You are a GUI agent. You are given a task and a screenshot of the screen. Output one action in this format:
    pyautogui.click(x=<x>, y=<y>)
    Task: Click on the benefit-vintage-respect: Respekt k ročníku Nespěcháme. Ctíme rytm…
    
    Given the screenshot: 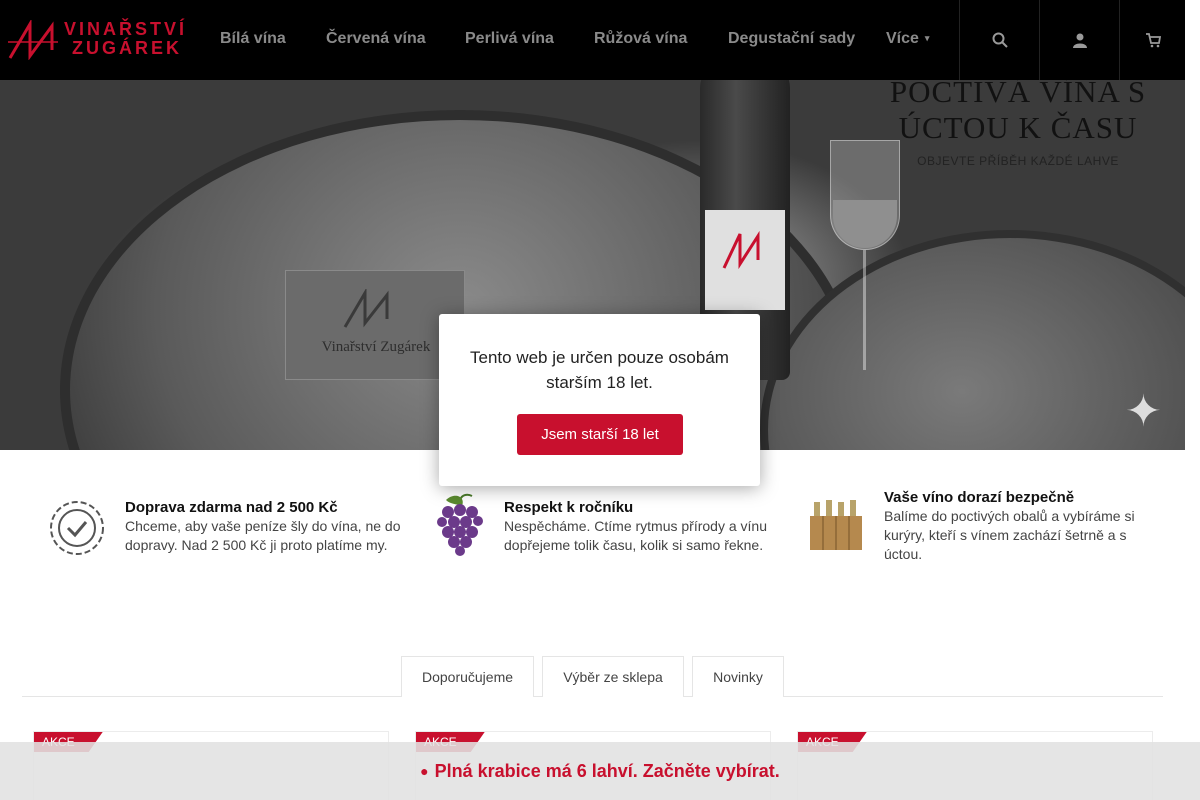 What is the action you would take?
    pyautogui.click(x=646, y=527)
    